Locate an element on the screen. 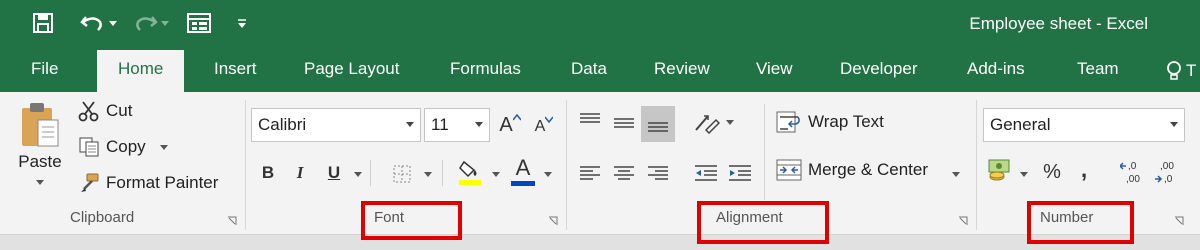 The width and height of the screenshot is (1200, 250). orientation-icon is located at coordinates (707, 124).